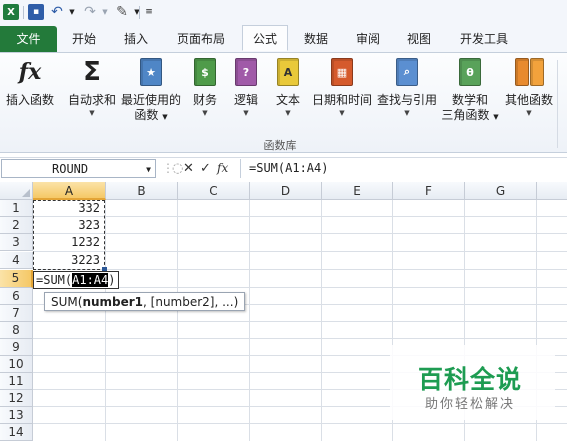  What do you see at coordinates (69, 235) in the screenshot?
I see `range-selection-marquee` at bounding box center [69, 235].